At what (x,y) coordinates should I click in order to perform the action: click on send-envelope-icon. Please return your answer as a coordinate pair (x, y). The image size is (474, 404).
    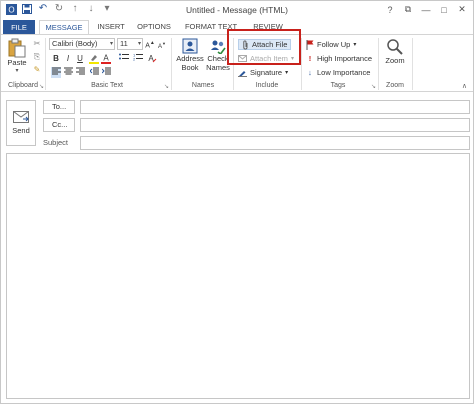
    Looking at the image, I should click on (21, 117).